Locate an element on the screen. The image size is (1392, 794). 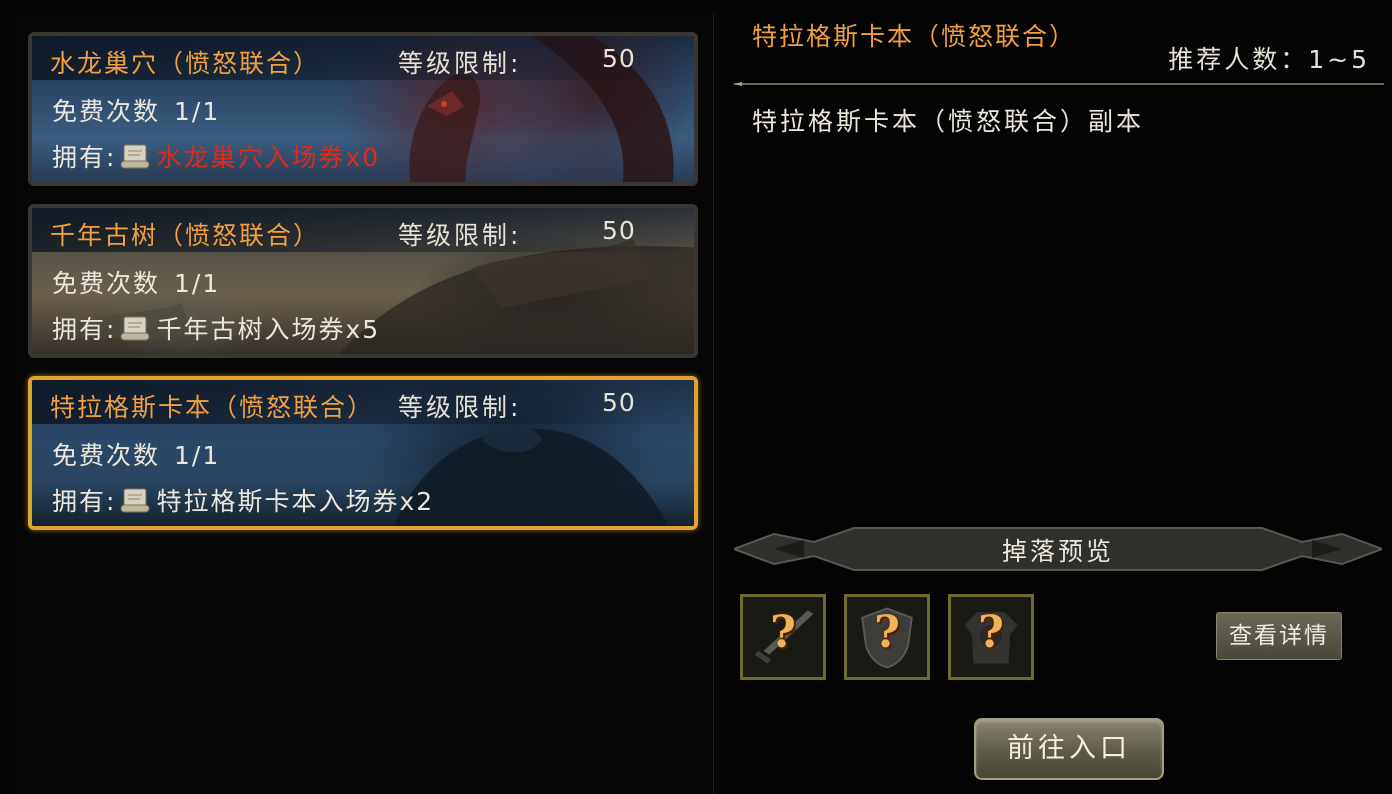
owned-tickets: 拥有: 特拉格斯卡本入场券x2 is located at coordinates (243, 500).